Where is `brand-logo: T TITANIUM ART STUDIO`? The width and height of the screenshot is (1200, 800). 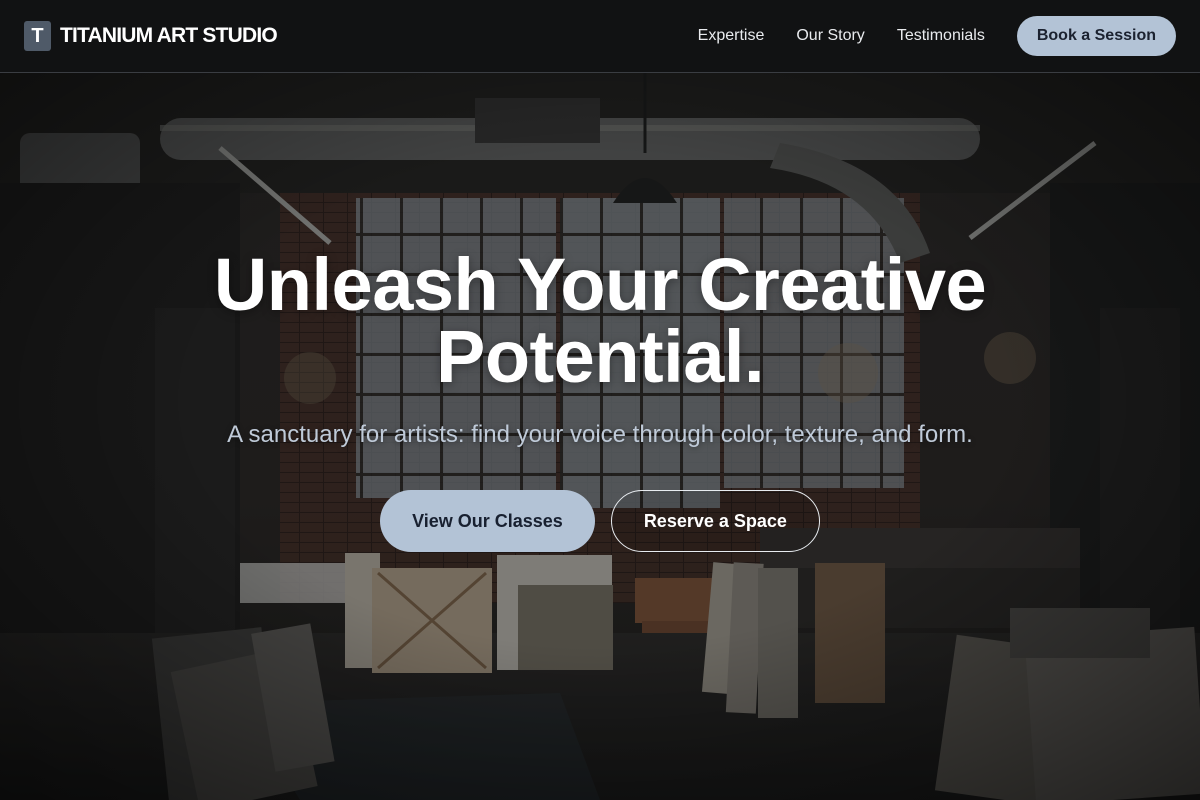
brand-logo: T TITANIUM ART STUDIO is located at coordinates (151, 36).